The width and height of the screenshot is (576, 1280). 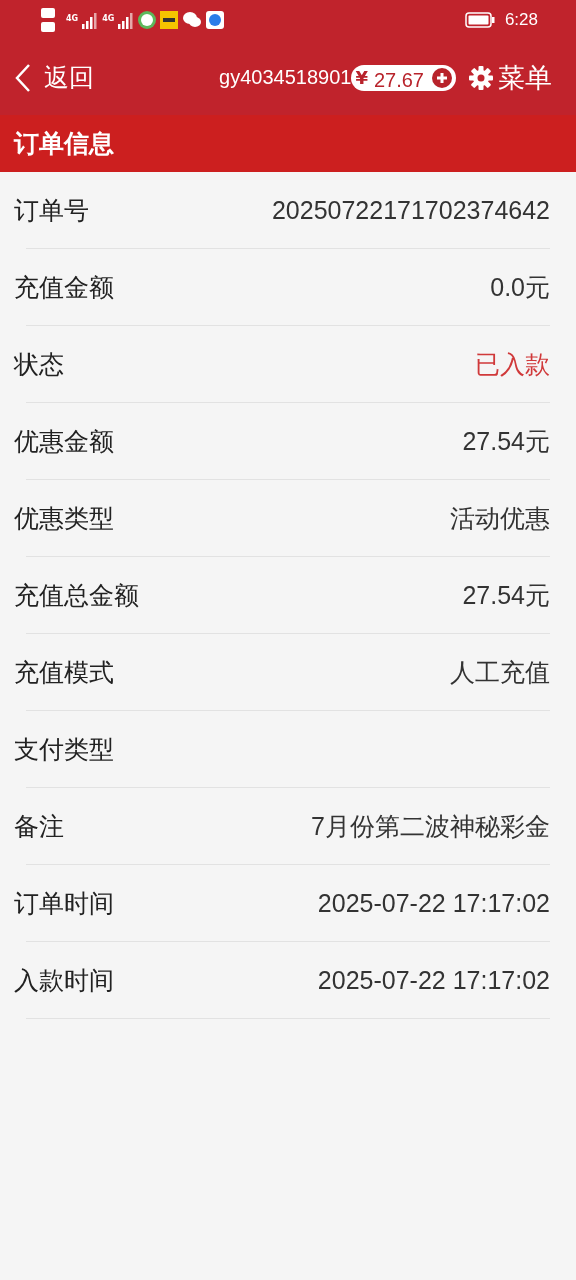 What do you see at coordinates (521, 20) in the screenshot?
I see `clock-time: 6:28` at bounding box center [521, 20].